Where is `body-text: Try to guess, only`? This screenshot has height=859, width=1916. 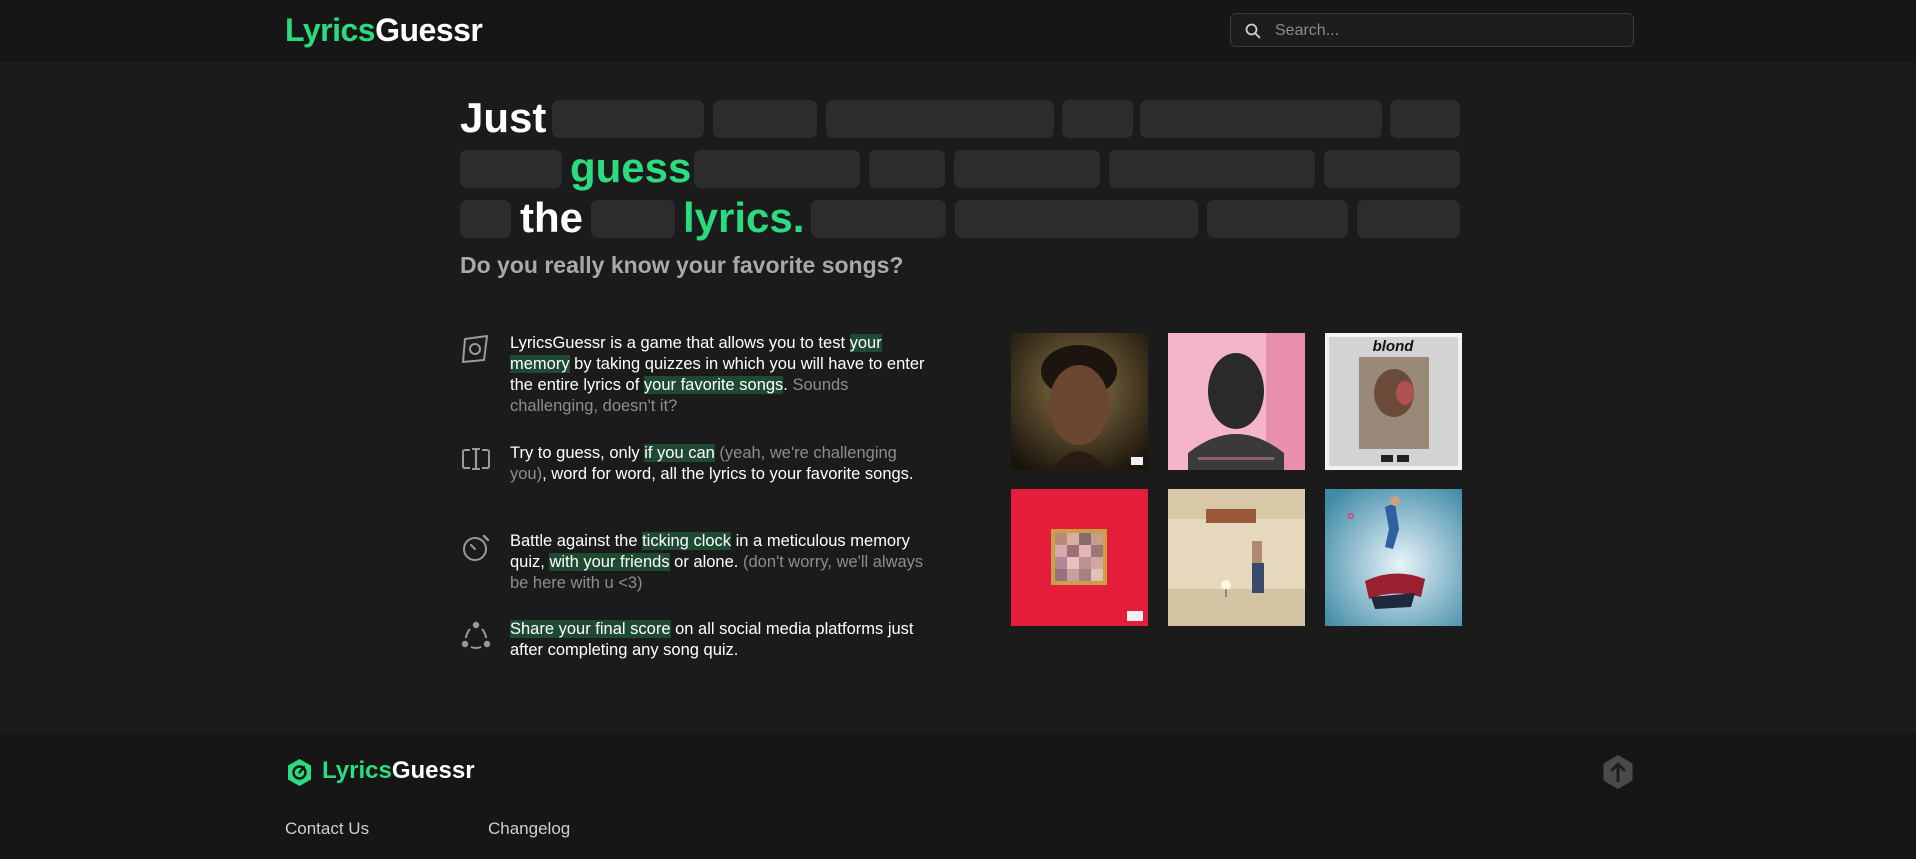
body-text: Try to guess, only is located at coordinates (577, 453).